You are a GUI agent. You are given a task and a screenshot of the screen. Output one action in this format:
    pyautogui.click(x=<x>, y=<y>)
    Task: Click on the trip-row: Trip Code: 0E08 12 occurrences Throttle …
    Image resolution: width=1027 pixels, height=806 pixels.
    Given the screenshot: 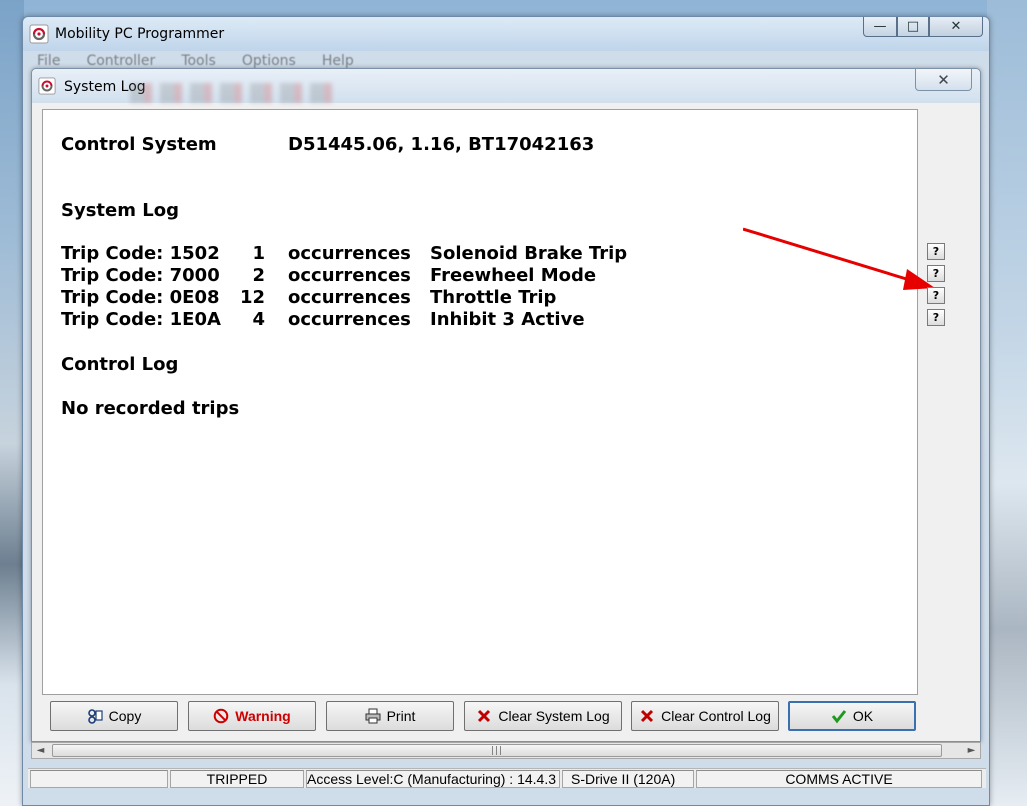 What is the action you would take?
    pyautogui.click(x=361, y=298)
    